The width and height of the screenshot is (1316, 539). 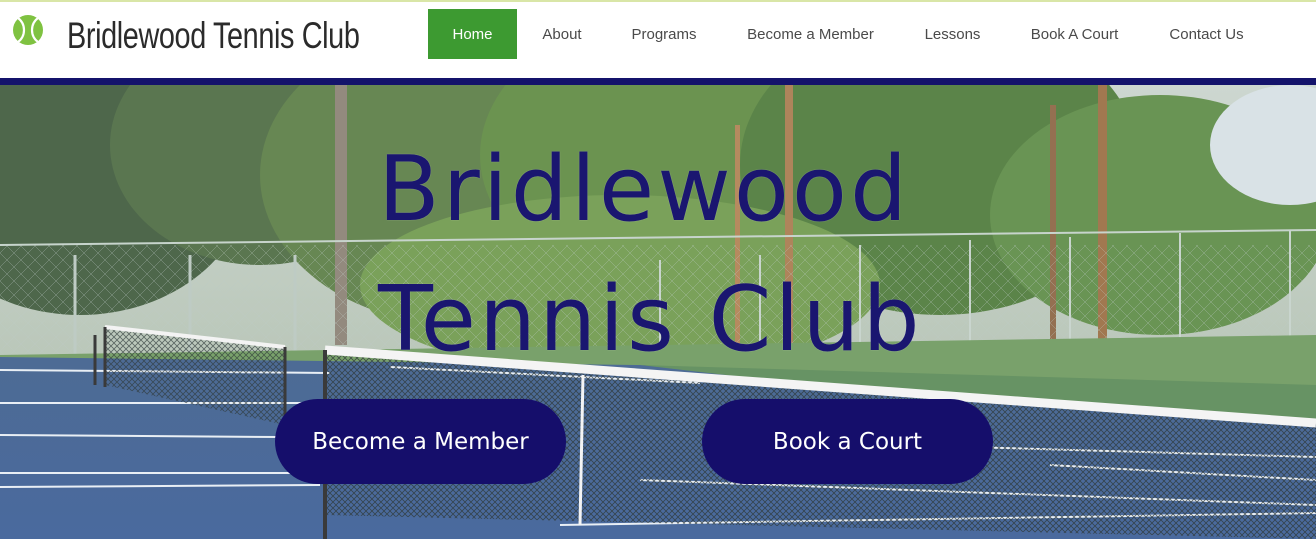 What do you see at coordinates (952, 34) in the screenshot?
I see `nav-item-lessons: Lessons` at bounding box center [952, 34].